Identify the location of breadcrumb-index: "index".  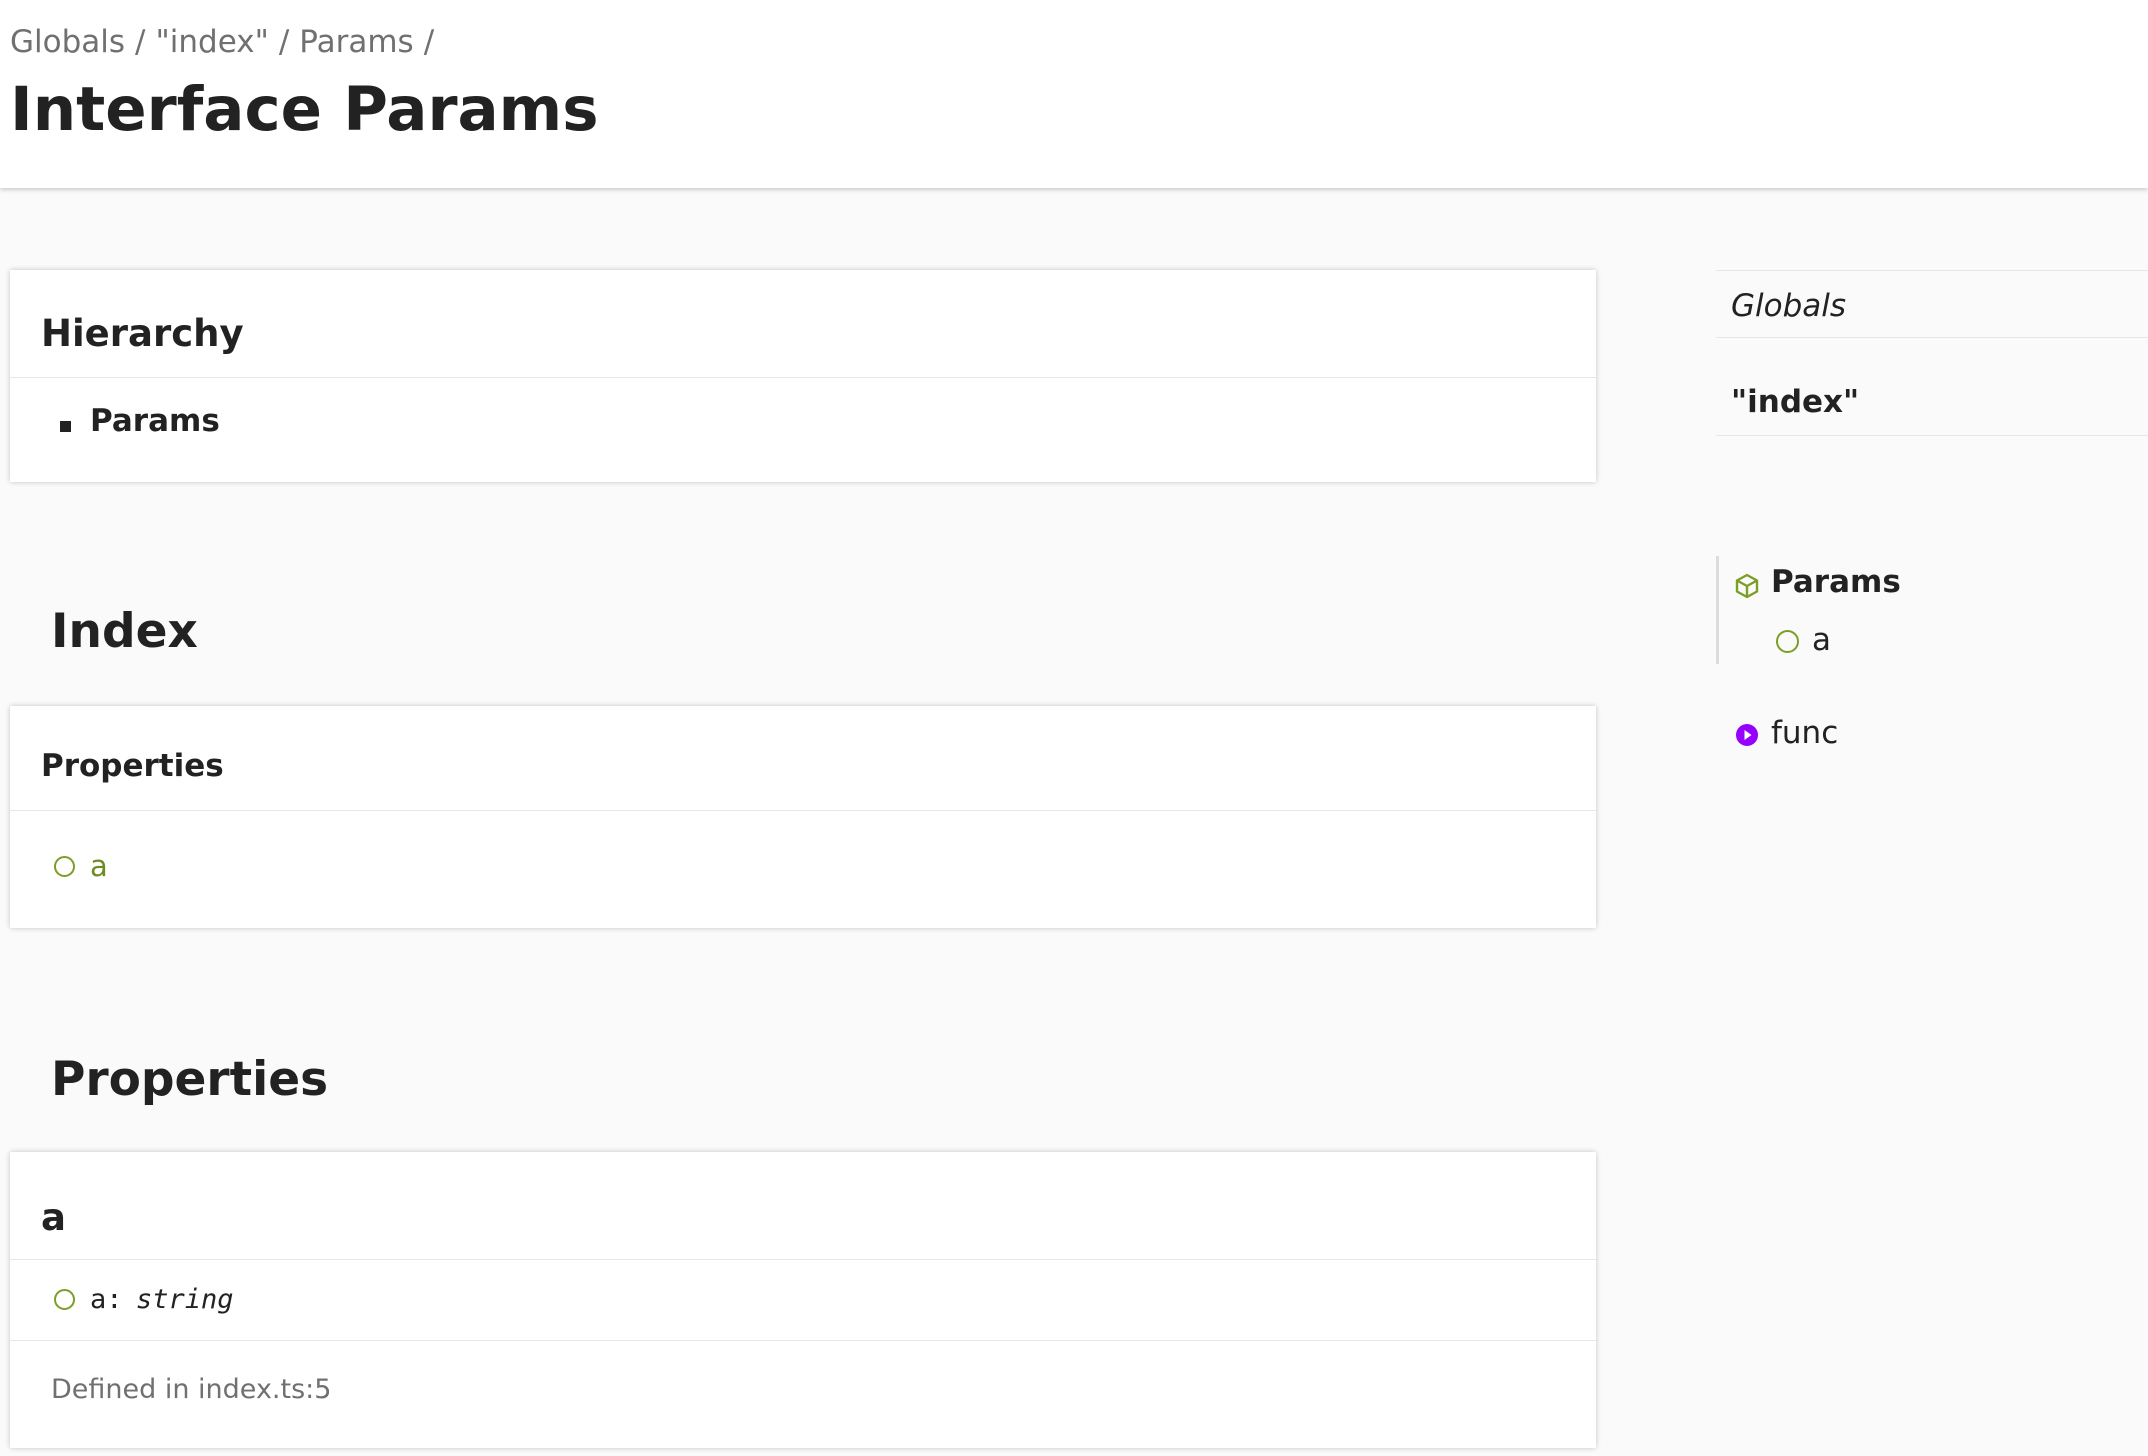
(212, 42).